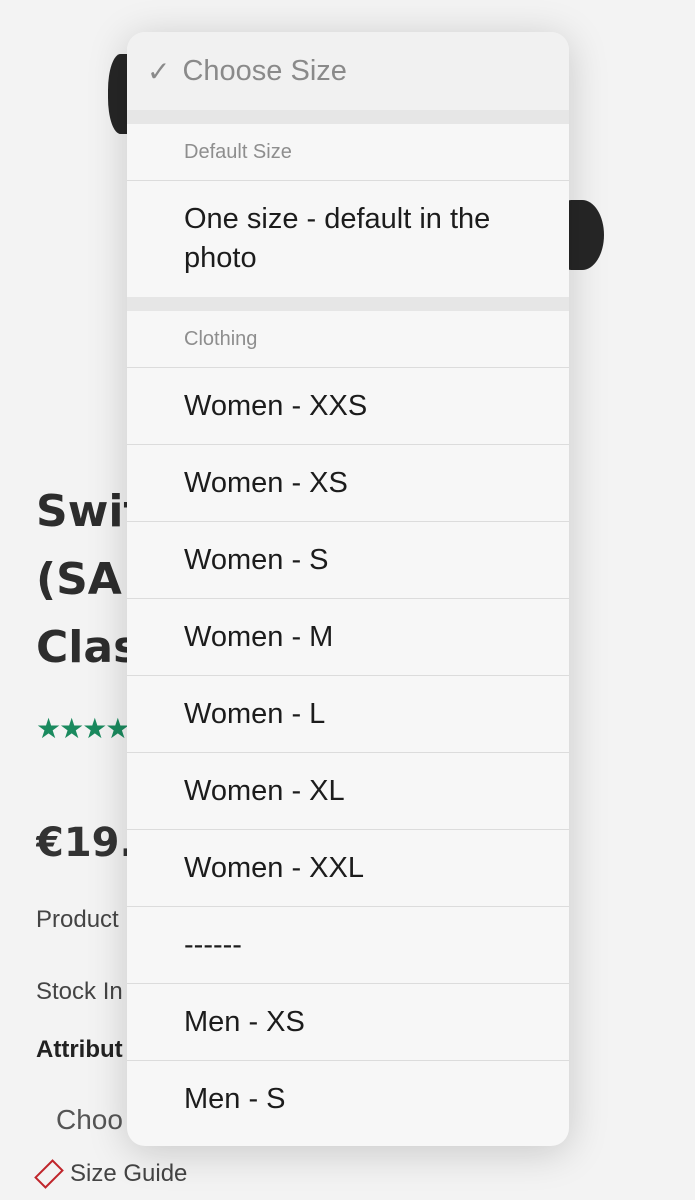  I want to click on option-women-s: Women - S, so click(348, 560).